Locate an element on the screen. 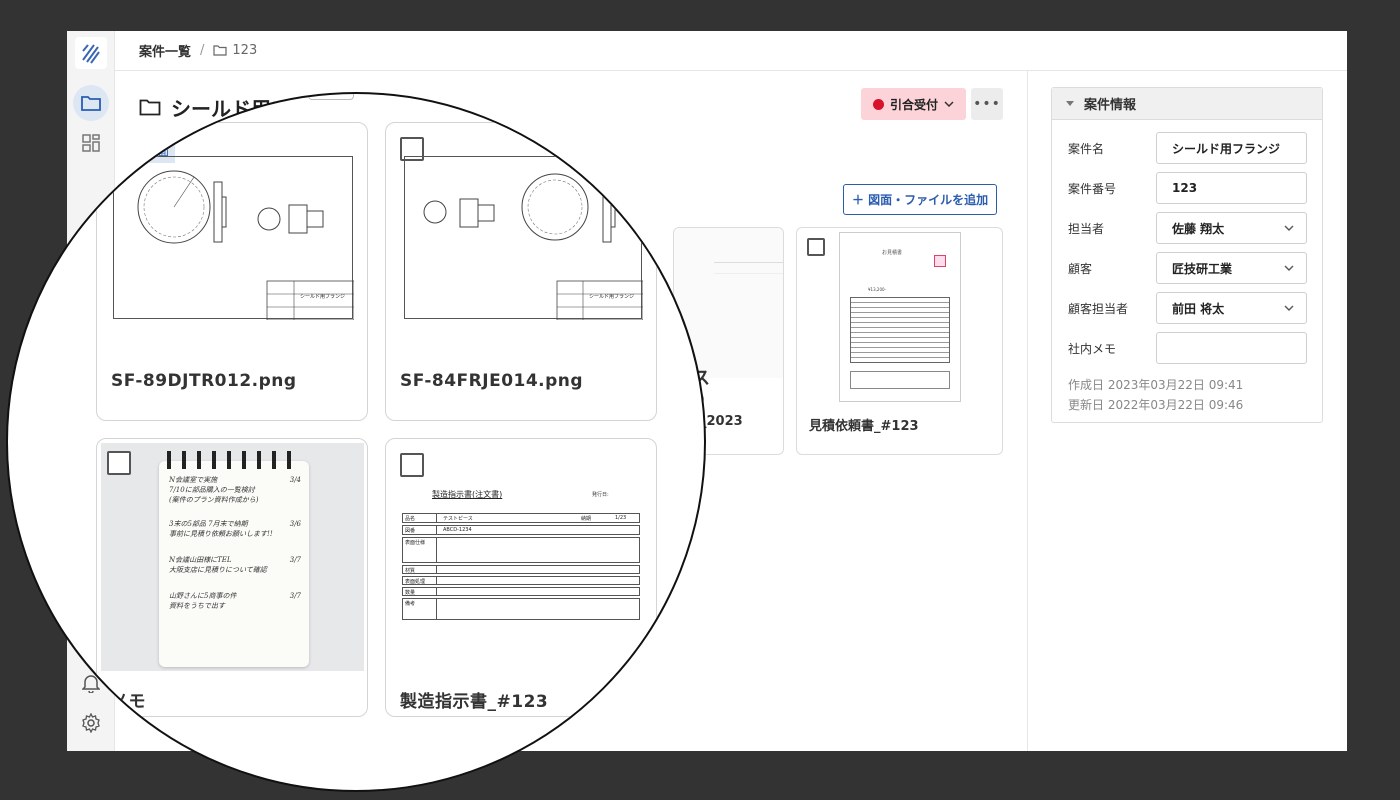  memo-line: N会議室で実施 3/4 is located at coordinates (235, 480).